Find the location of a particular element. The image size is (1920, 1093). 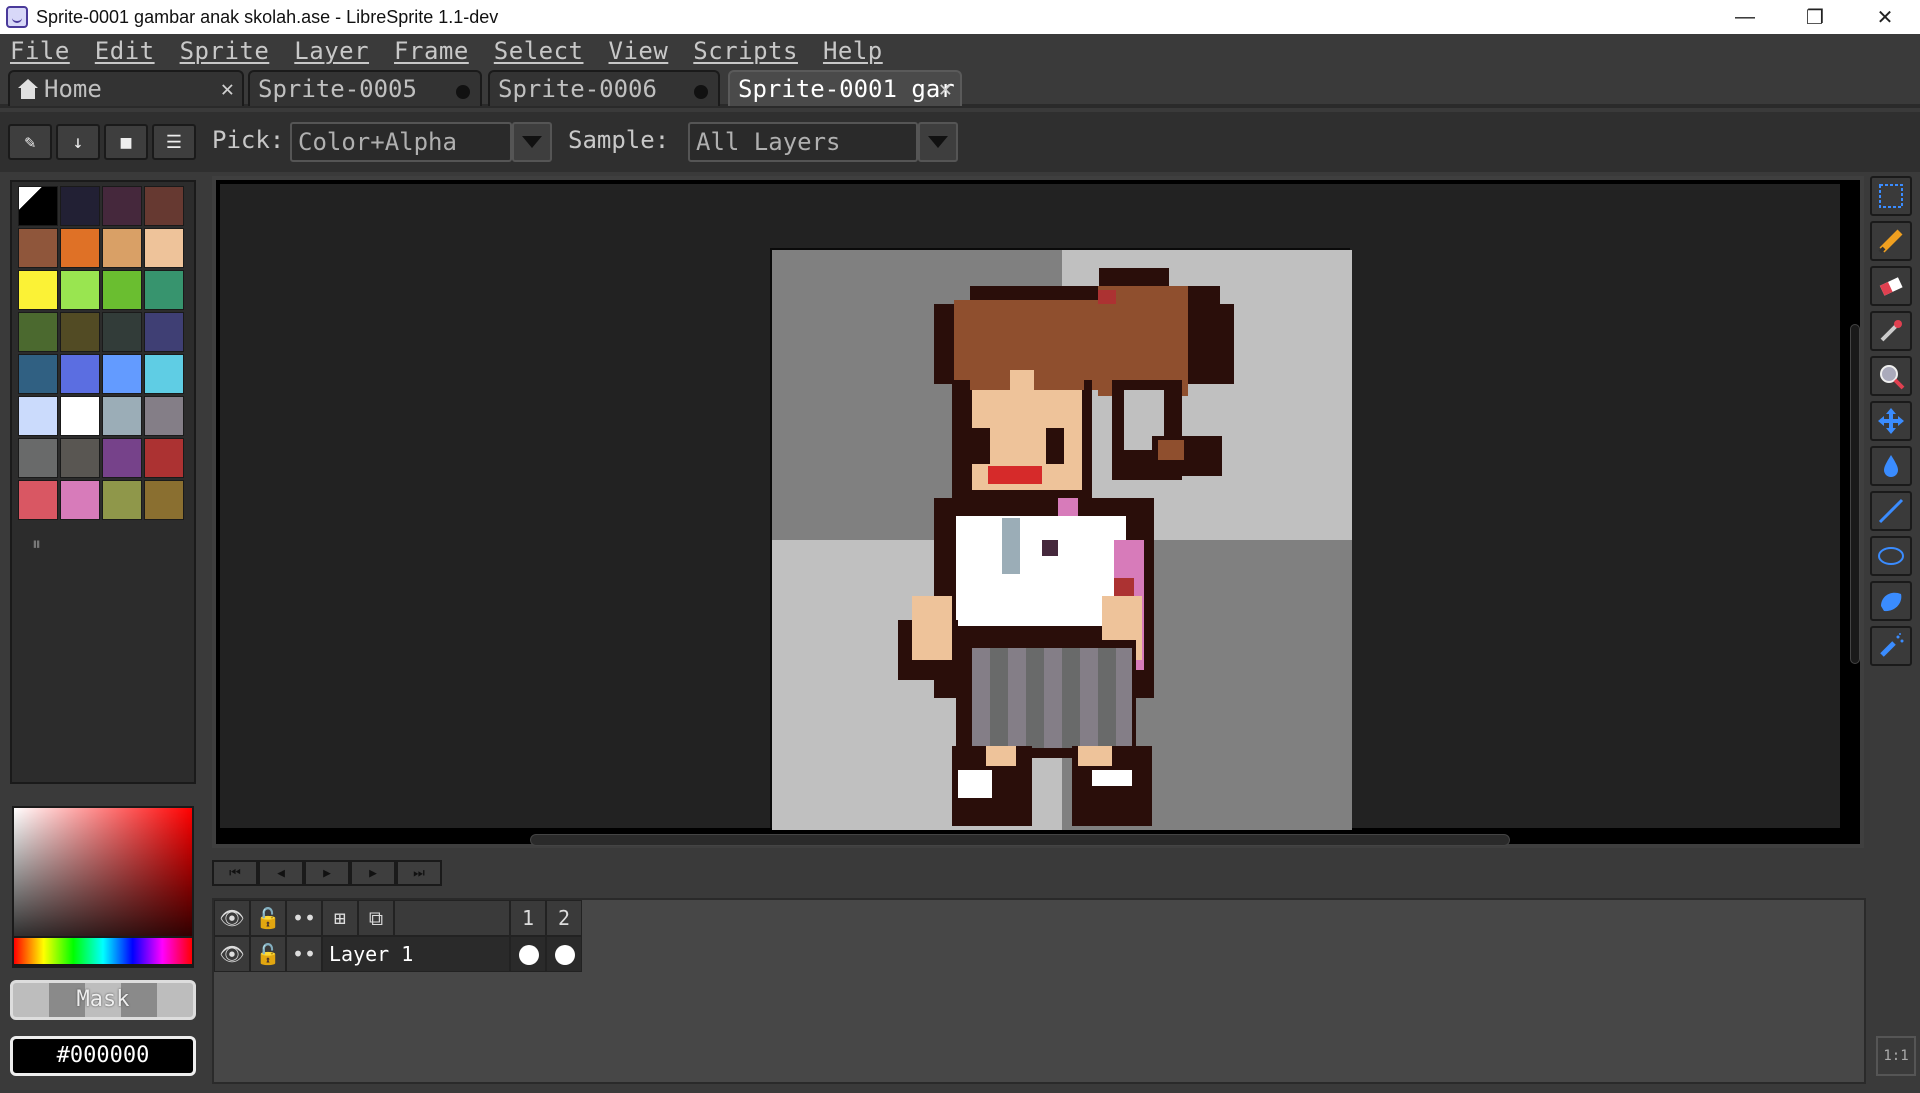

layer-row: 👁 🔓 •• Layer 1 is located at coordinates (398, 954).